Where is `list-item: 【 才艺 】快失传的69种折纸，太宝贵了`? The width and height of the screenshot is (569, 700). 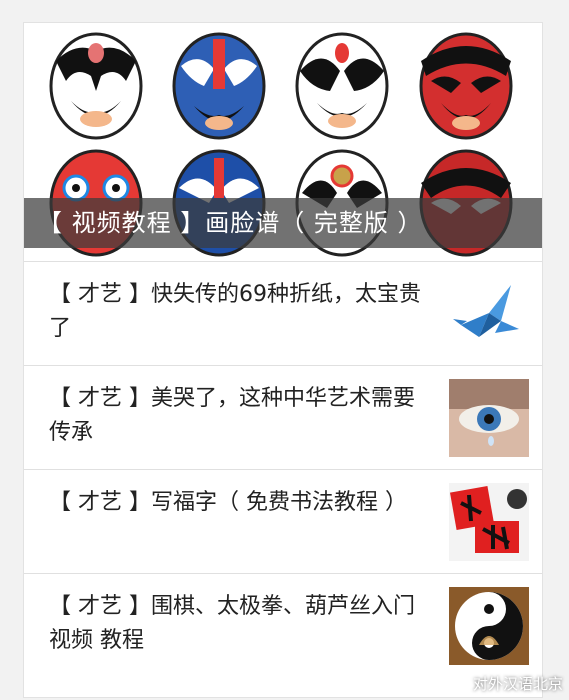 list-item: 【 才艺 】快失传的69种折纸，太宝贵了 is located at coordinates (283, 313).